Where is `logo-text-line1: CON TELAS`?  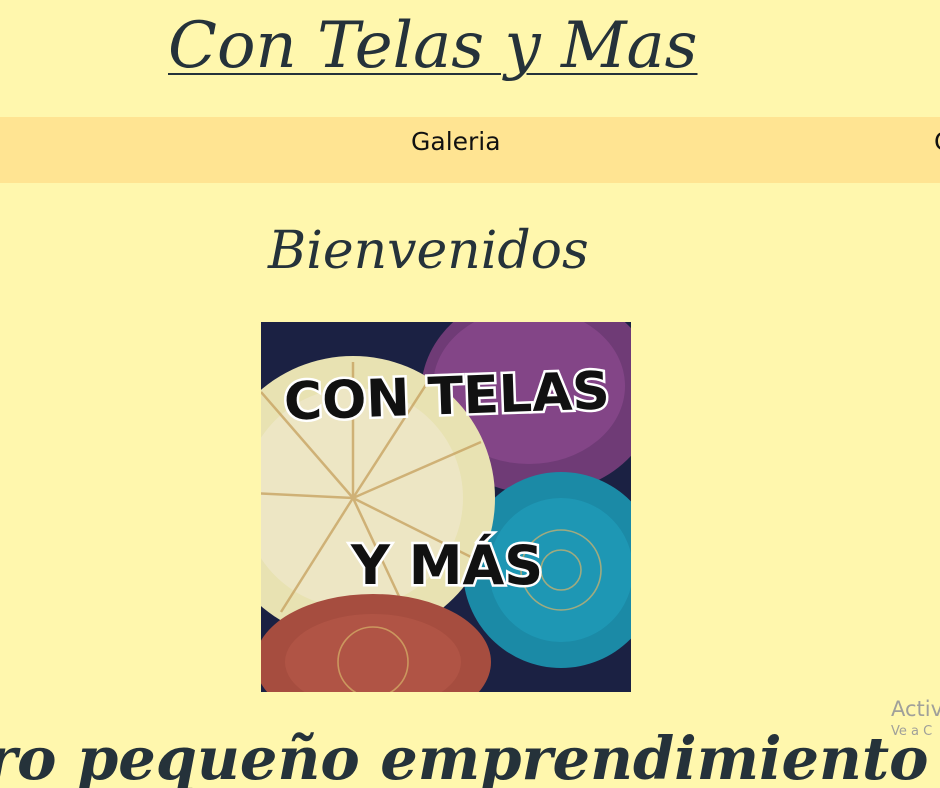
logo-text-line1: CON TELAS is located at coordinates (447, 396).